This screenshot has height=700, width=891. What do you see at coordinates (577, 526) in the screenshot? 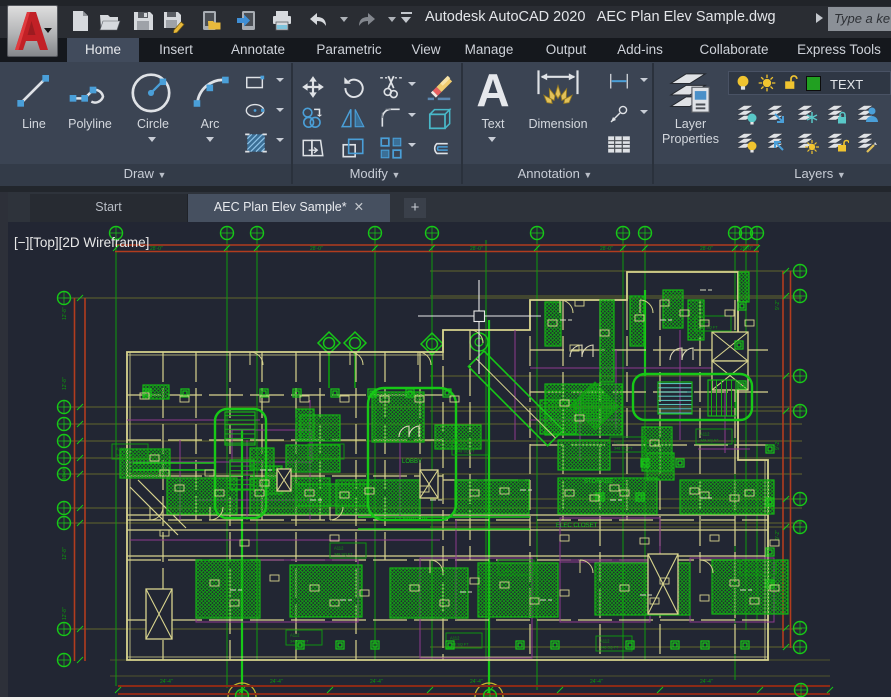
I see `svg-text: ELEC CLOSET` at bounding box center [577, 526].